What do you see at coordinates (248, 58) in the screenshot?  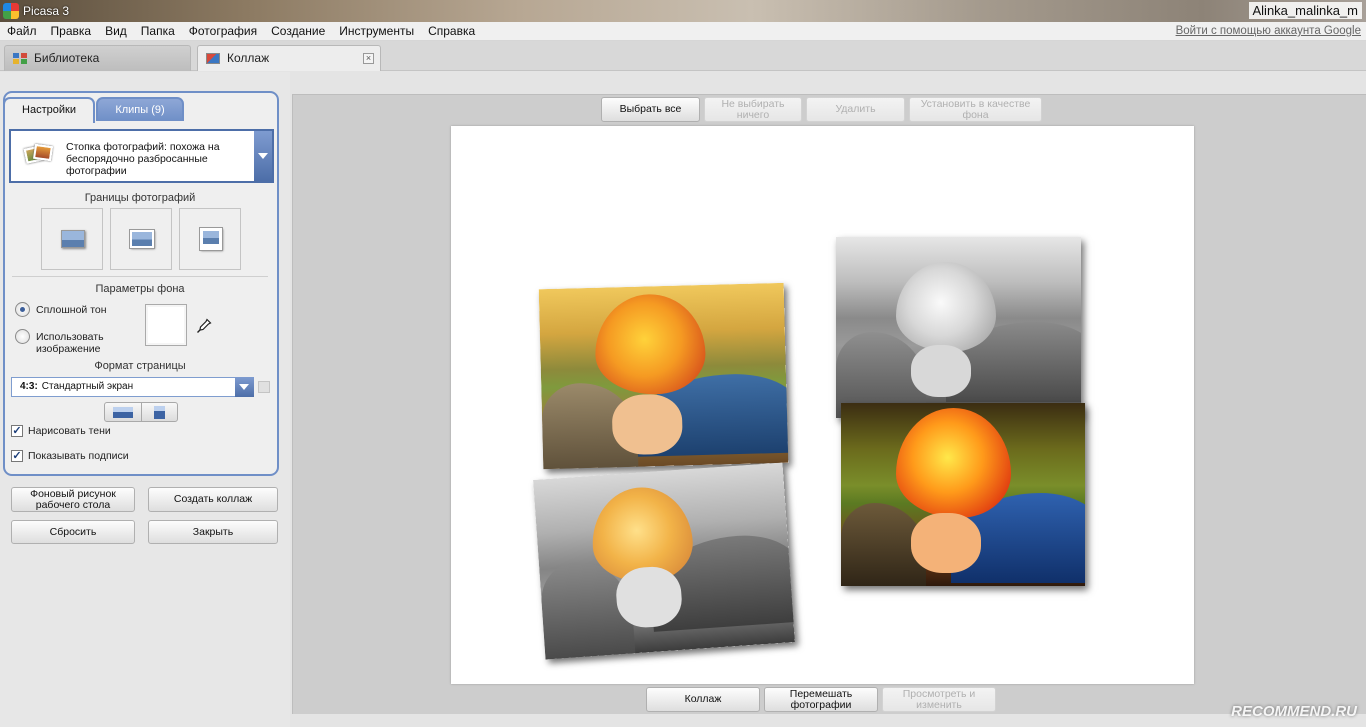 I see `tab-collage-label: Коллаж` at bounding box center [248, 58].